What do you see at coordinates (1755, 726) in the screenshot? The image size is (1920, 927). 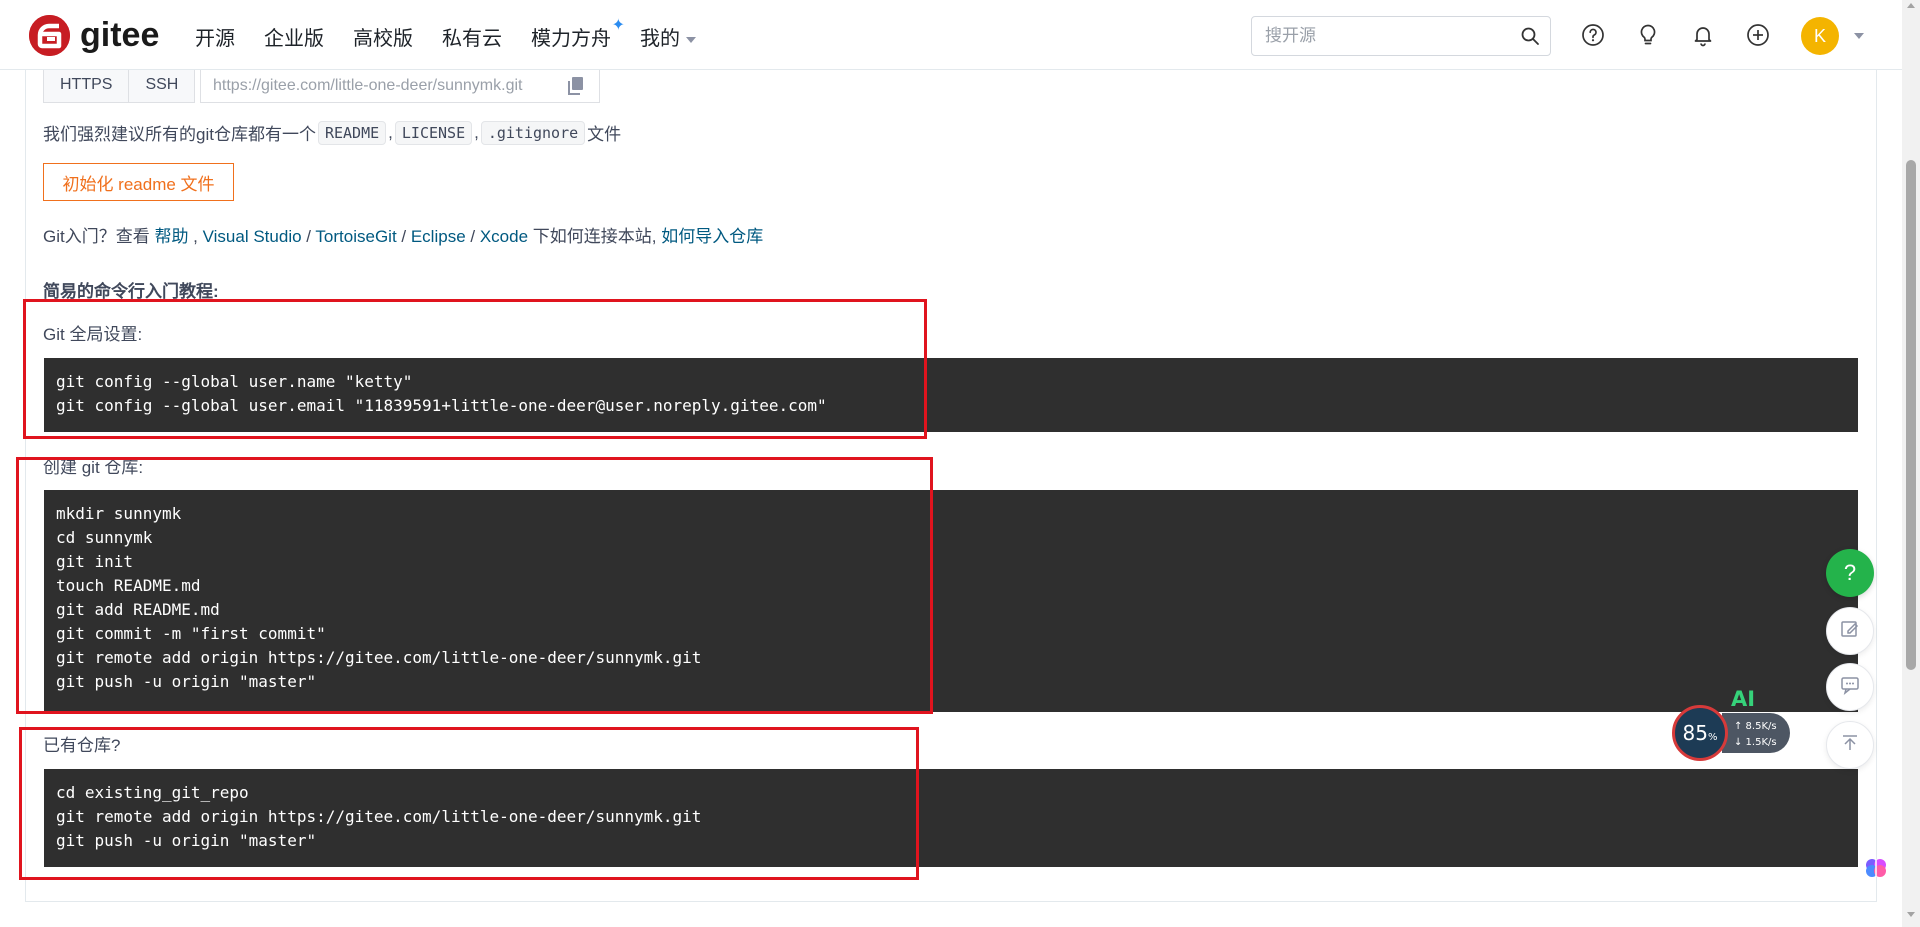 I see `upload-speed: ↑ 8.5K/s` at bounding box center [1755, 726].